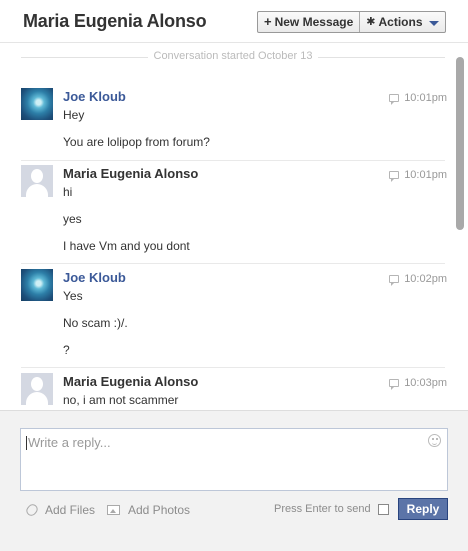 This screenshot has height=551, width=468. What do you see at coordinates (72, 219) in the screenshot?
I see `message-text: yes` at bounding box center [72, 219].